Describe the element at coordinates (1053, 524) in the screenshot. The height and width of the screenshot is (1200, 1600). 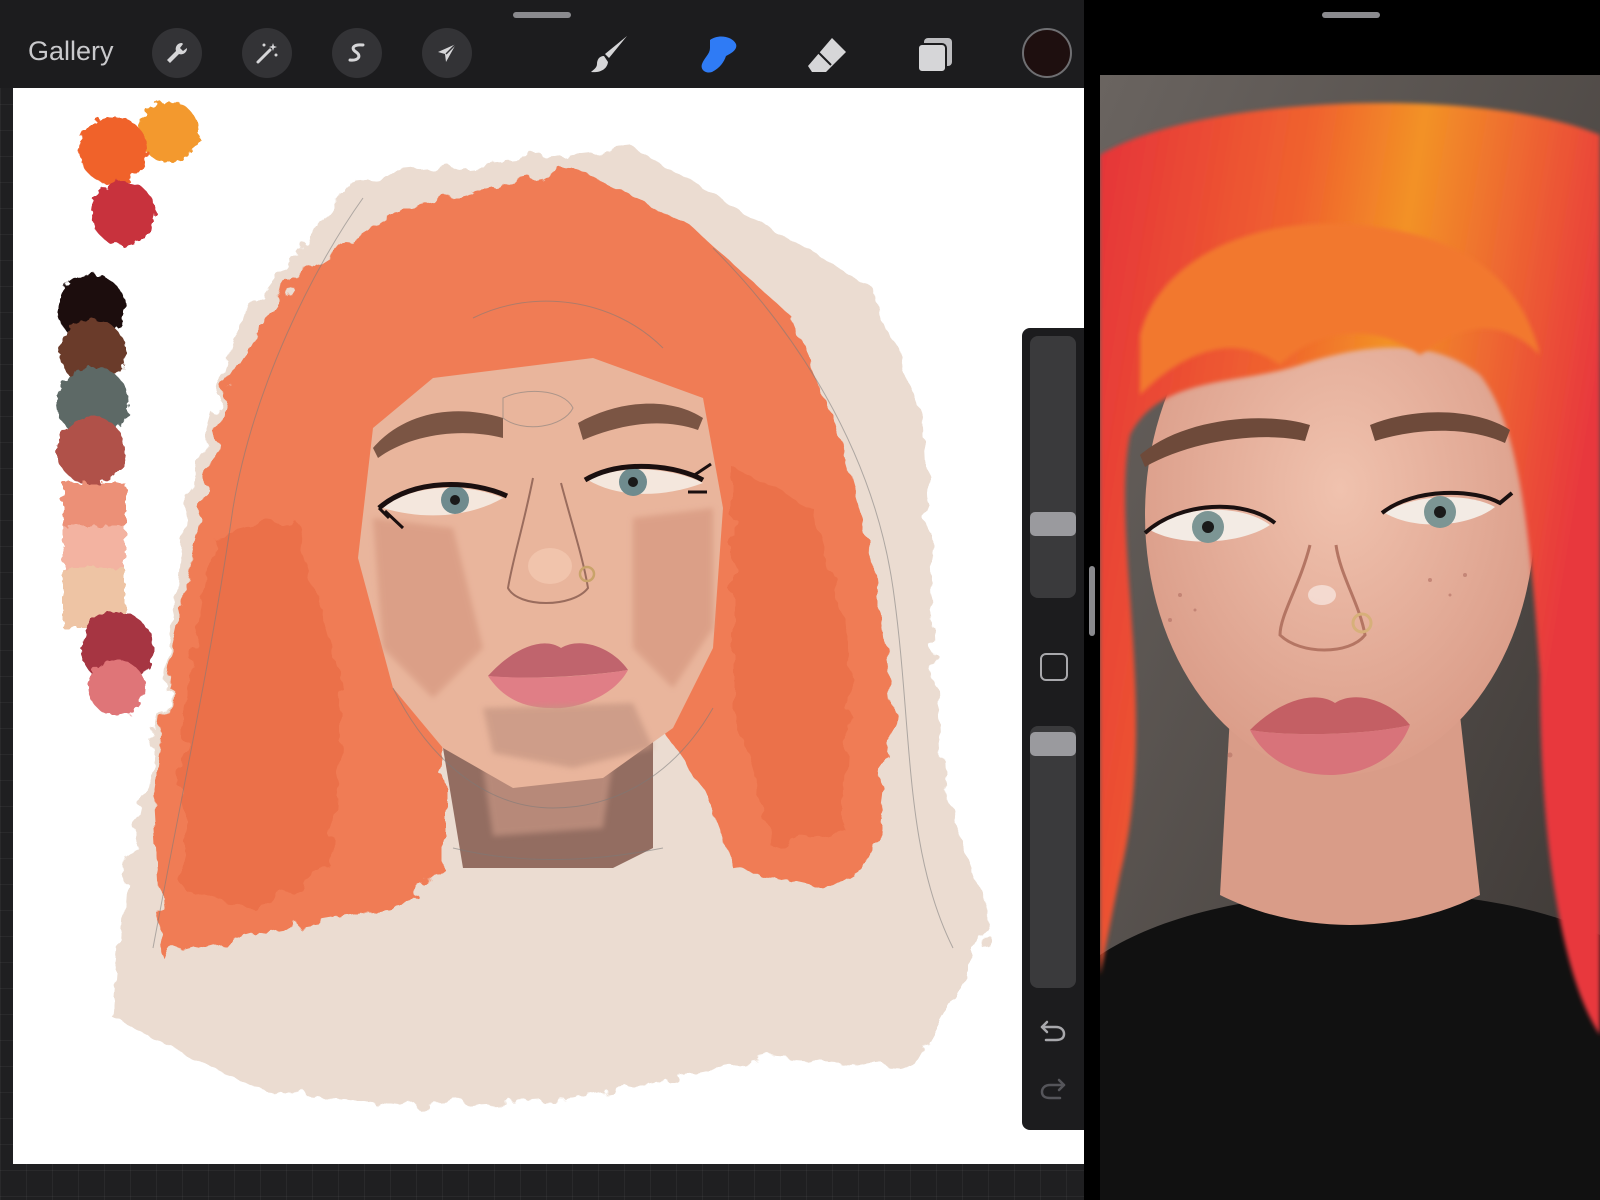
I see `brush-size-thumb` at that location.